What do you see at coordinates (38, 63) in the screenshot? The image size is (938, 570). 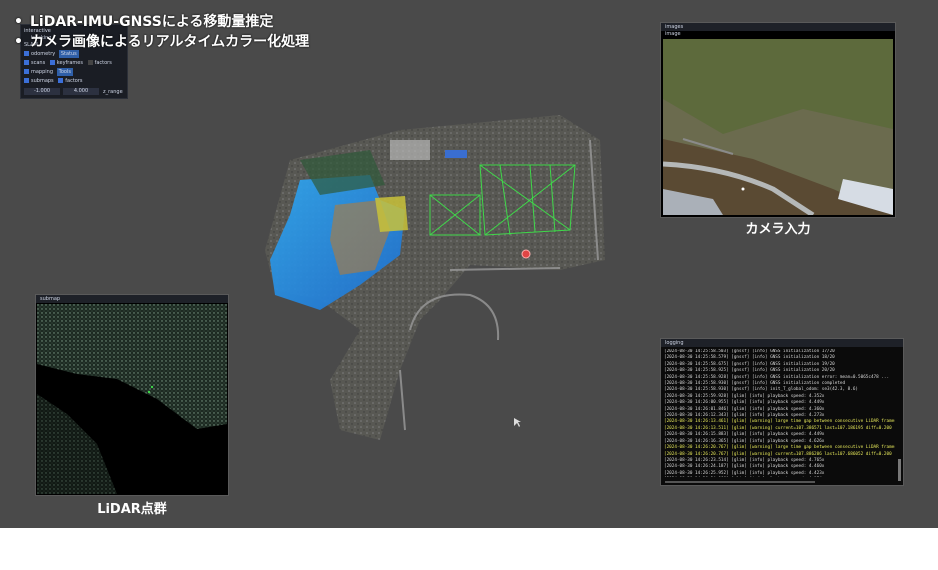 I see `checkbox-scans: scans` at bounding box center [38, 63].